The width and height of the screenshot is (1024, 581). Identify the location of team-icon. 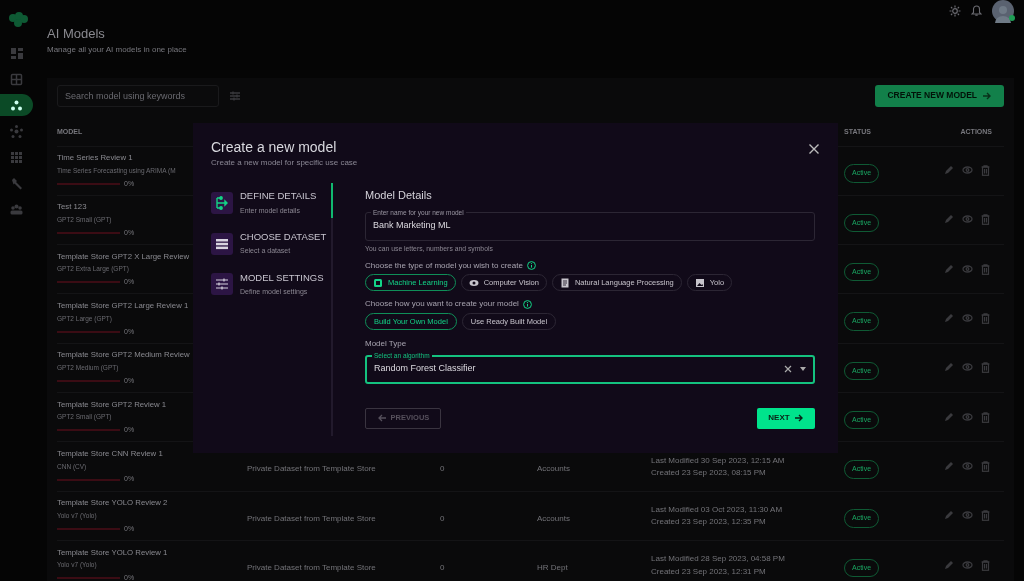
(16, 209).